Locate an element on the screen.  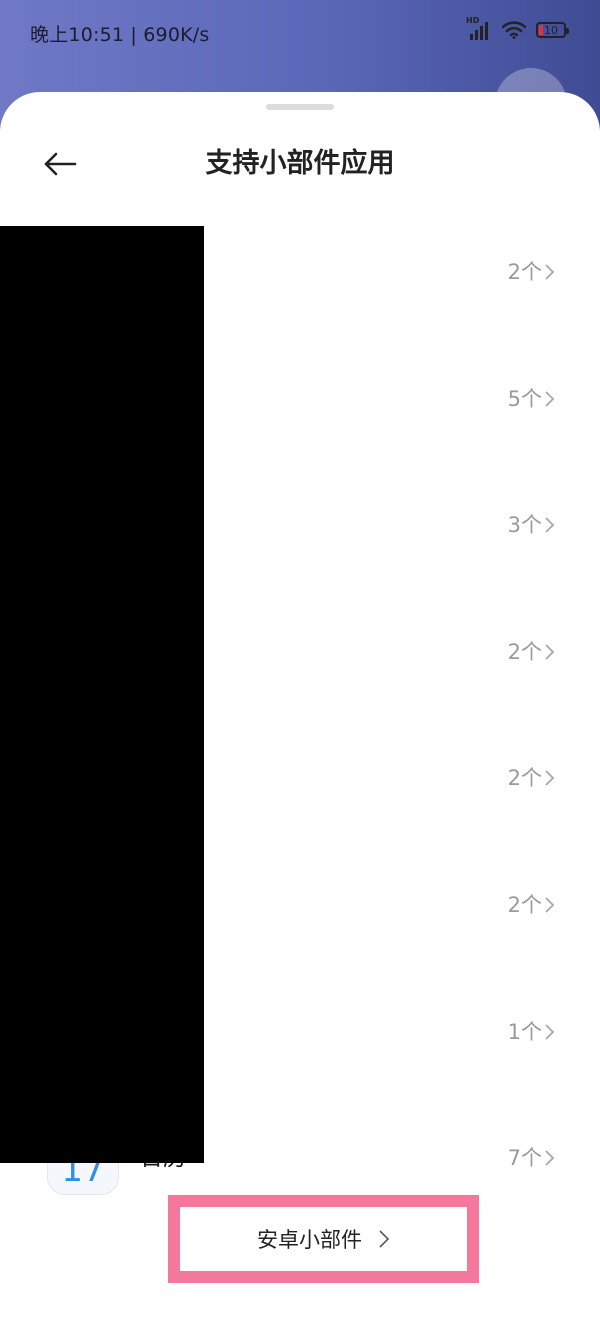
back-button is located at coordinates (60, 164).